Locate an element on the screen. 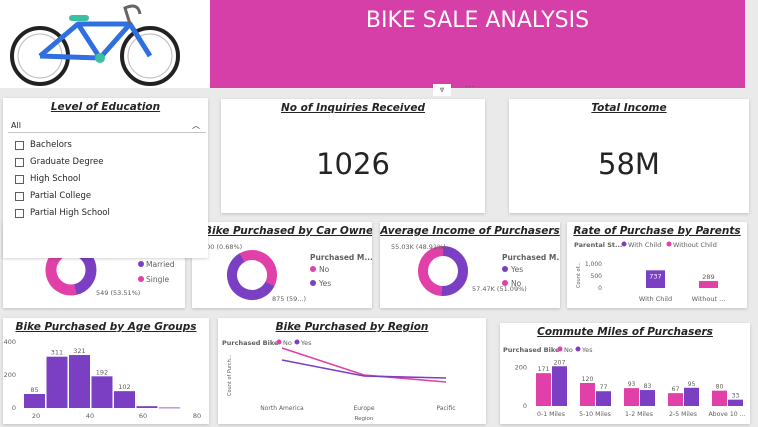 This screenshot has width=758, height=427. page-title: BIKE SALE ANALYSIS is located at coordinates (477, 20).